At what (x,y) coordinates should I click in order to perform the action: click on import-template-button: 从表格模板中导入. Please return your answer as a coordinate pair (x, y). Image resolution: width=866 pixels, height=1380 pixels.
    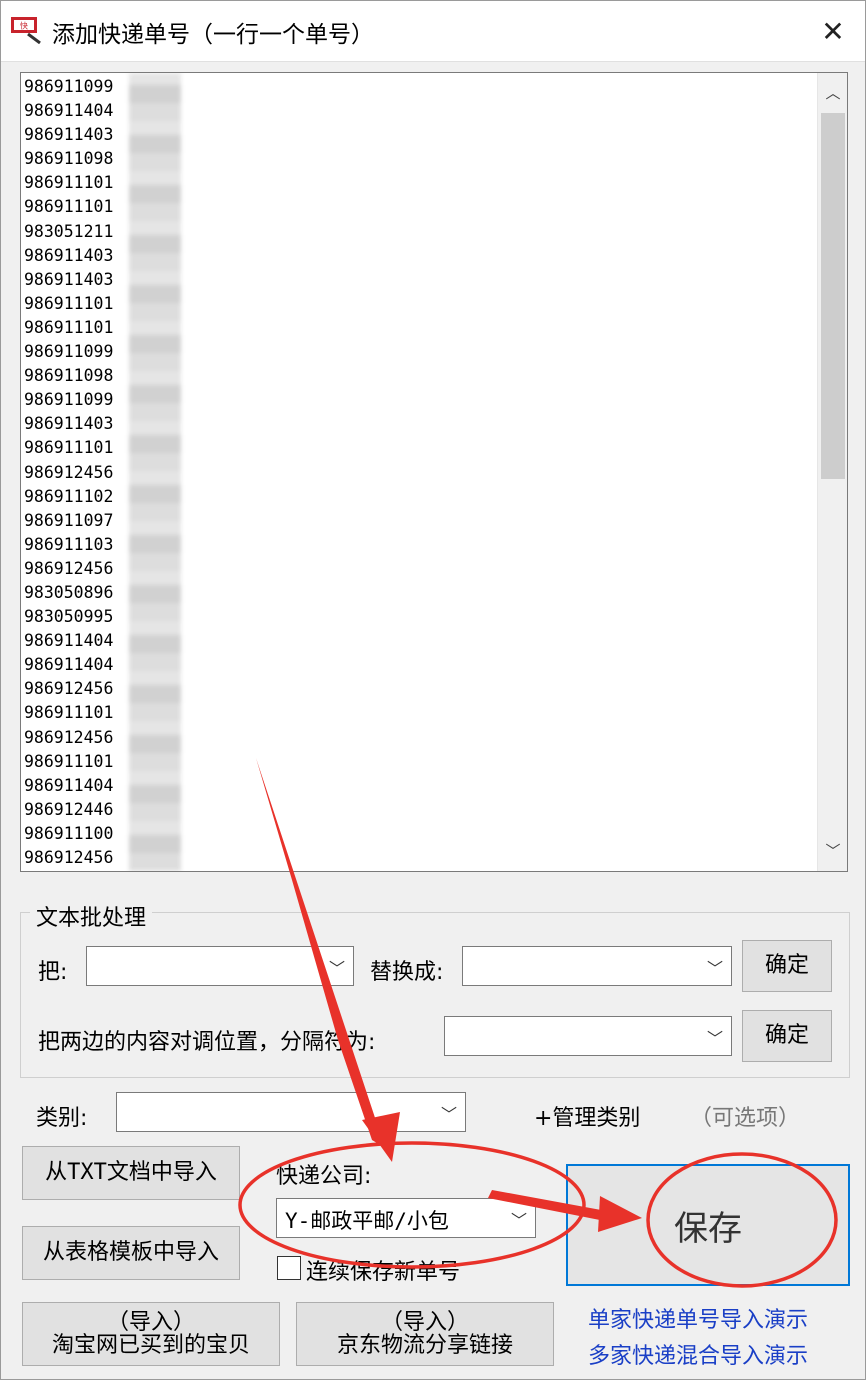
    Looking at the image, I should click on (131, 1253).